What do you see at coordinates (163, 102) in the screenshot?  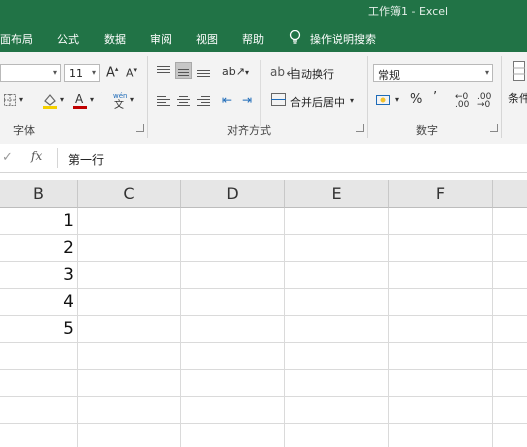 I see `align-left-icon` at bounding box center [163, 102].